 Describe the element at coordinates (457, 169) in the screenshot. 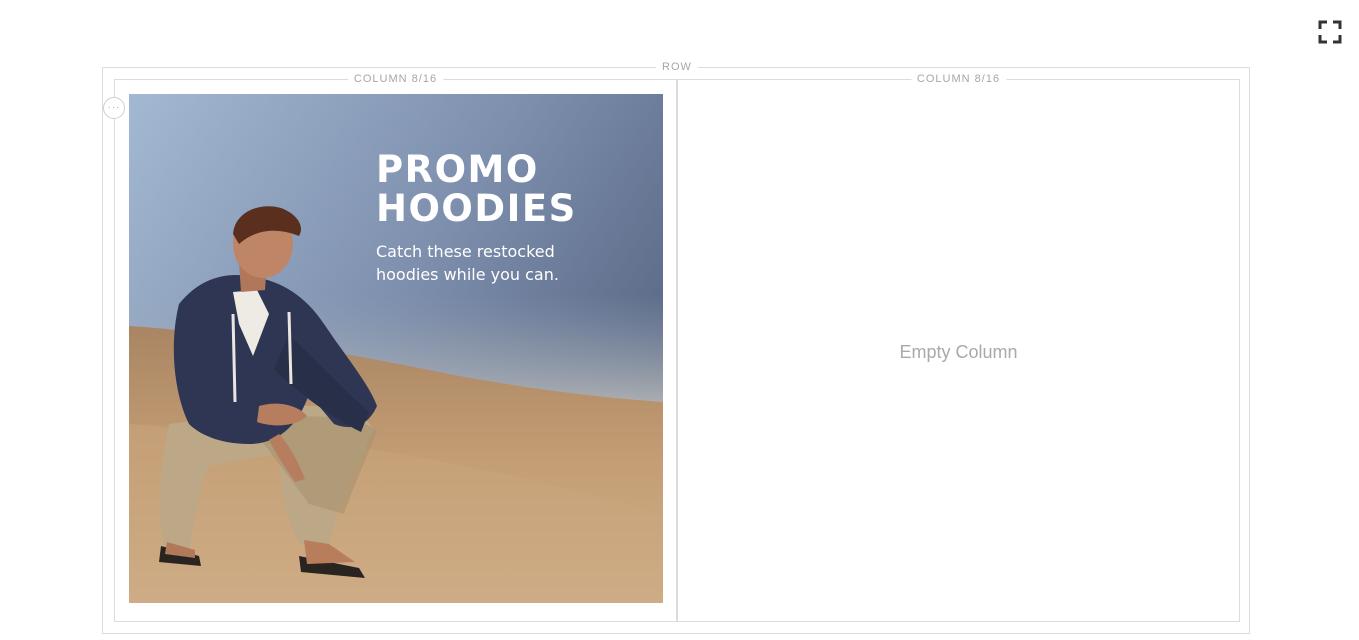

I see `banner-title-line1: PROMO` at that location.